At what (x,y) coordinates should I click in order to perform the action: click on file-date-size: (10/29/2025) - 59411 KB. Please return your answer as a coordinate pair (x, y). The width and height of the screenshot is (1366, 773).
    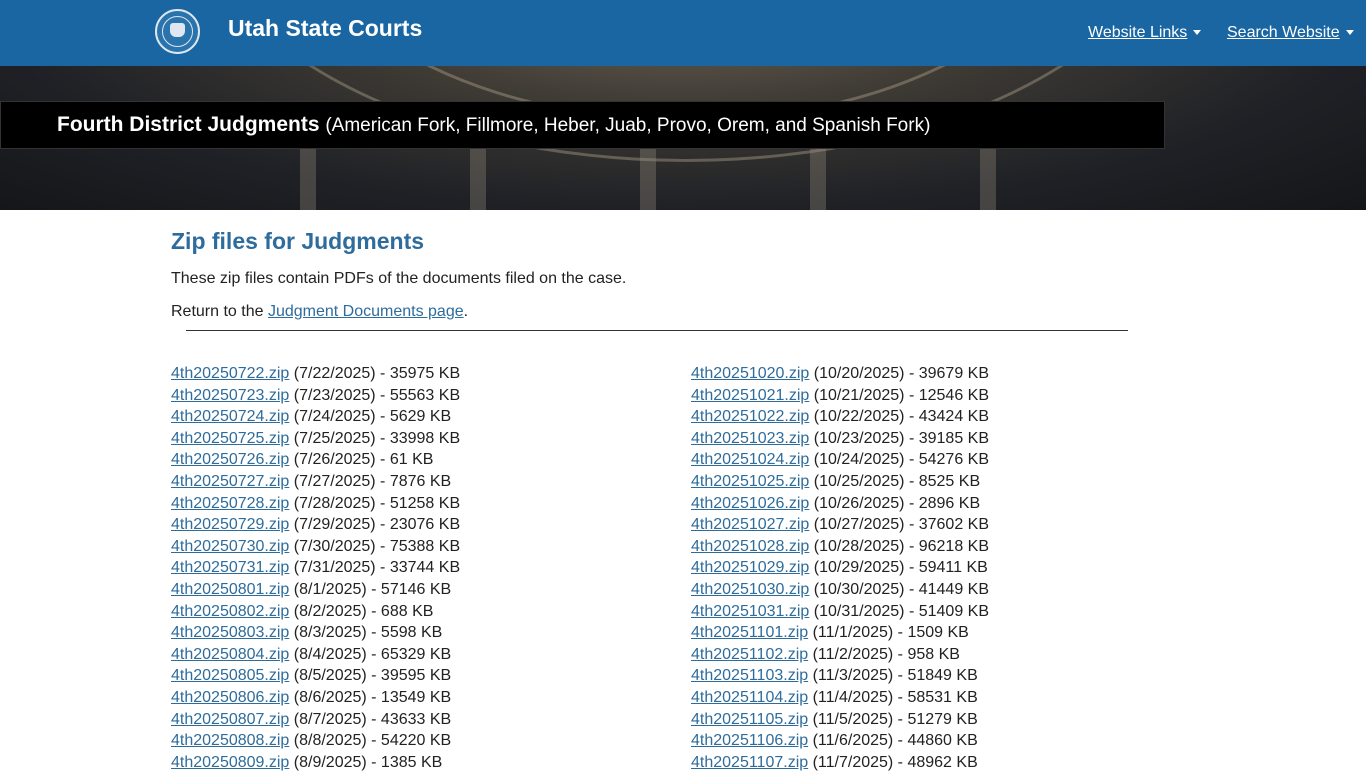
    Looking at the image, I should click on (898, 568).